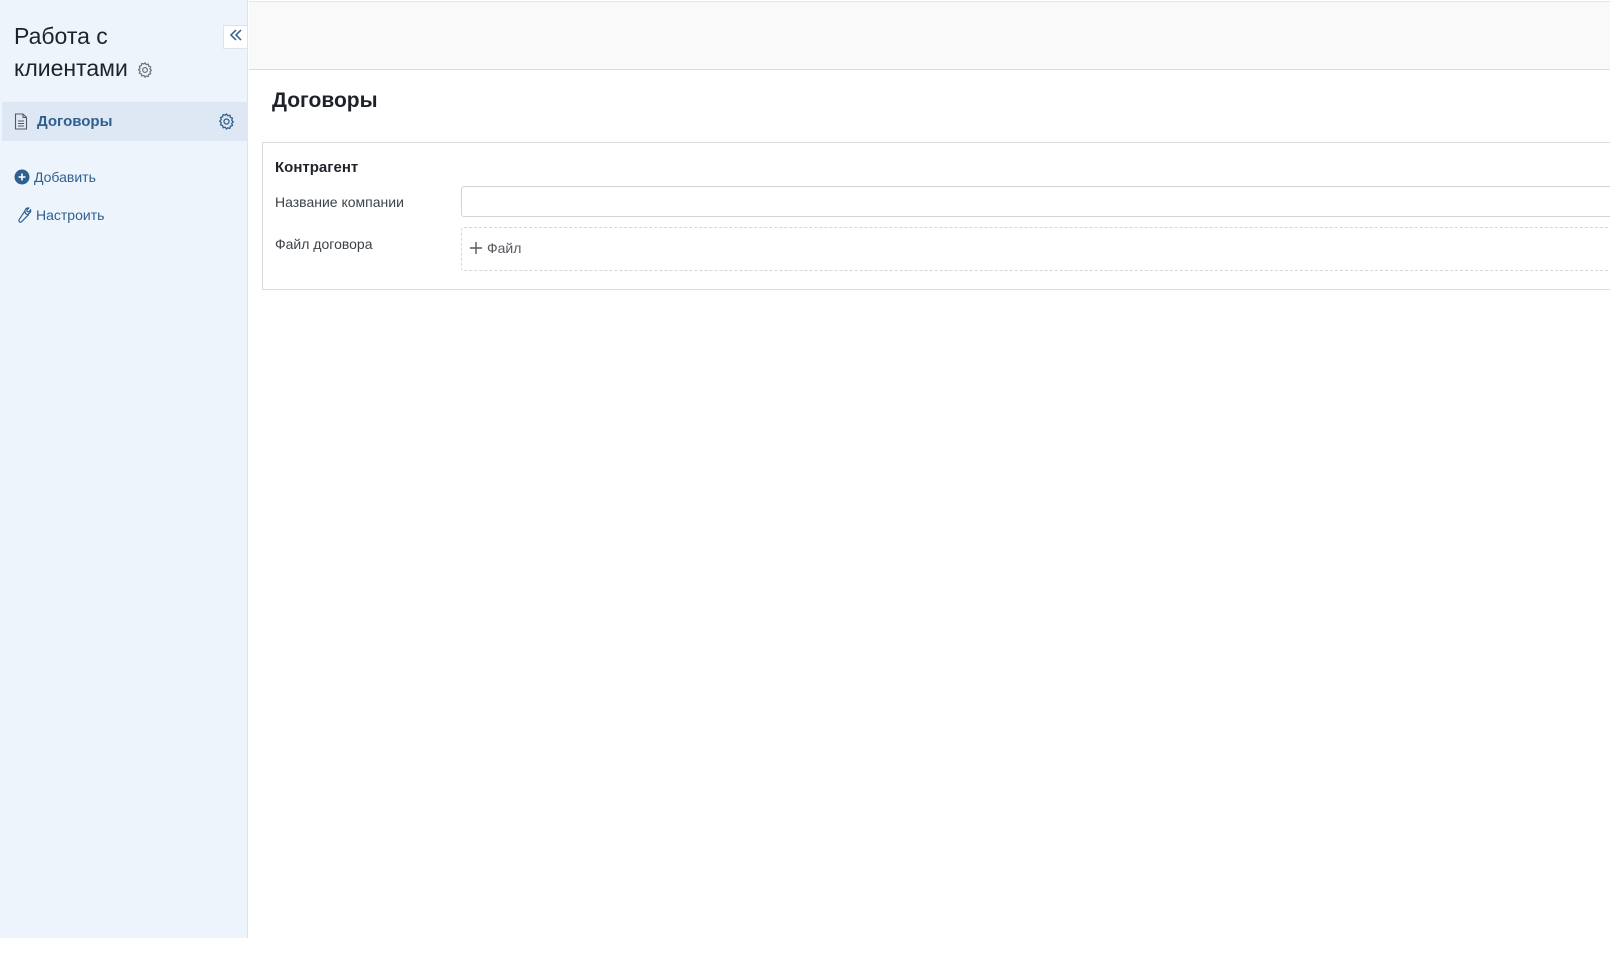 The height and width of the screenshot is (963, 1610). What do you see at coordinates (1035, 201) in the screenshot?
I see `company-name-input` at bounding box center [1035, 201].